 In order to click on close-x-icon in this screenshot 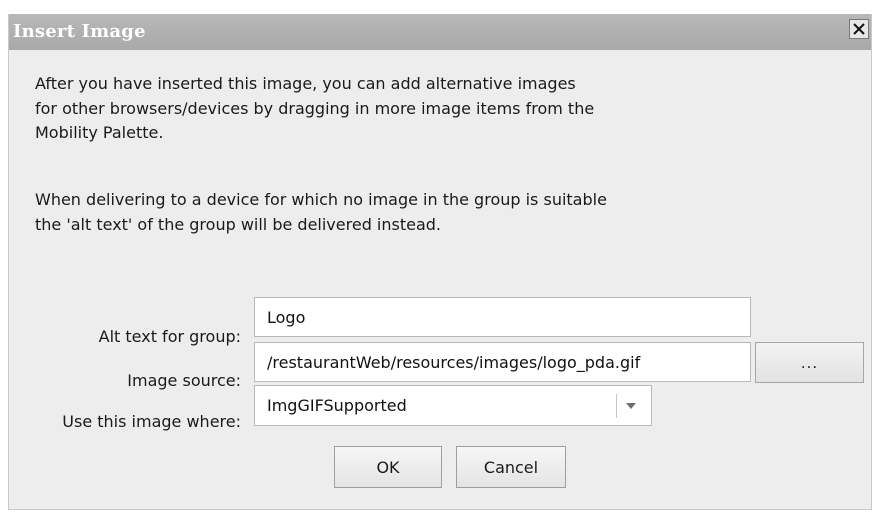, I will do `click(859, 29)`.